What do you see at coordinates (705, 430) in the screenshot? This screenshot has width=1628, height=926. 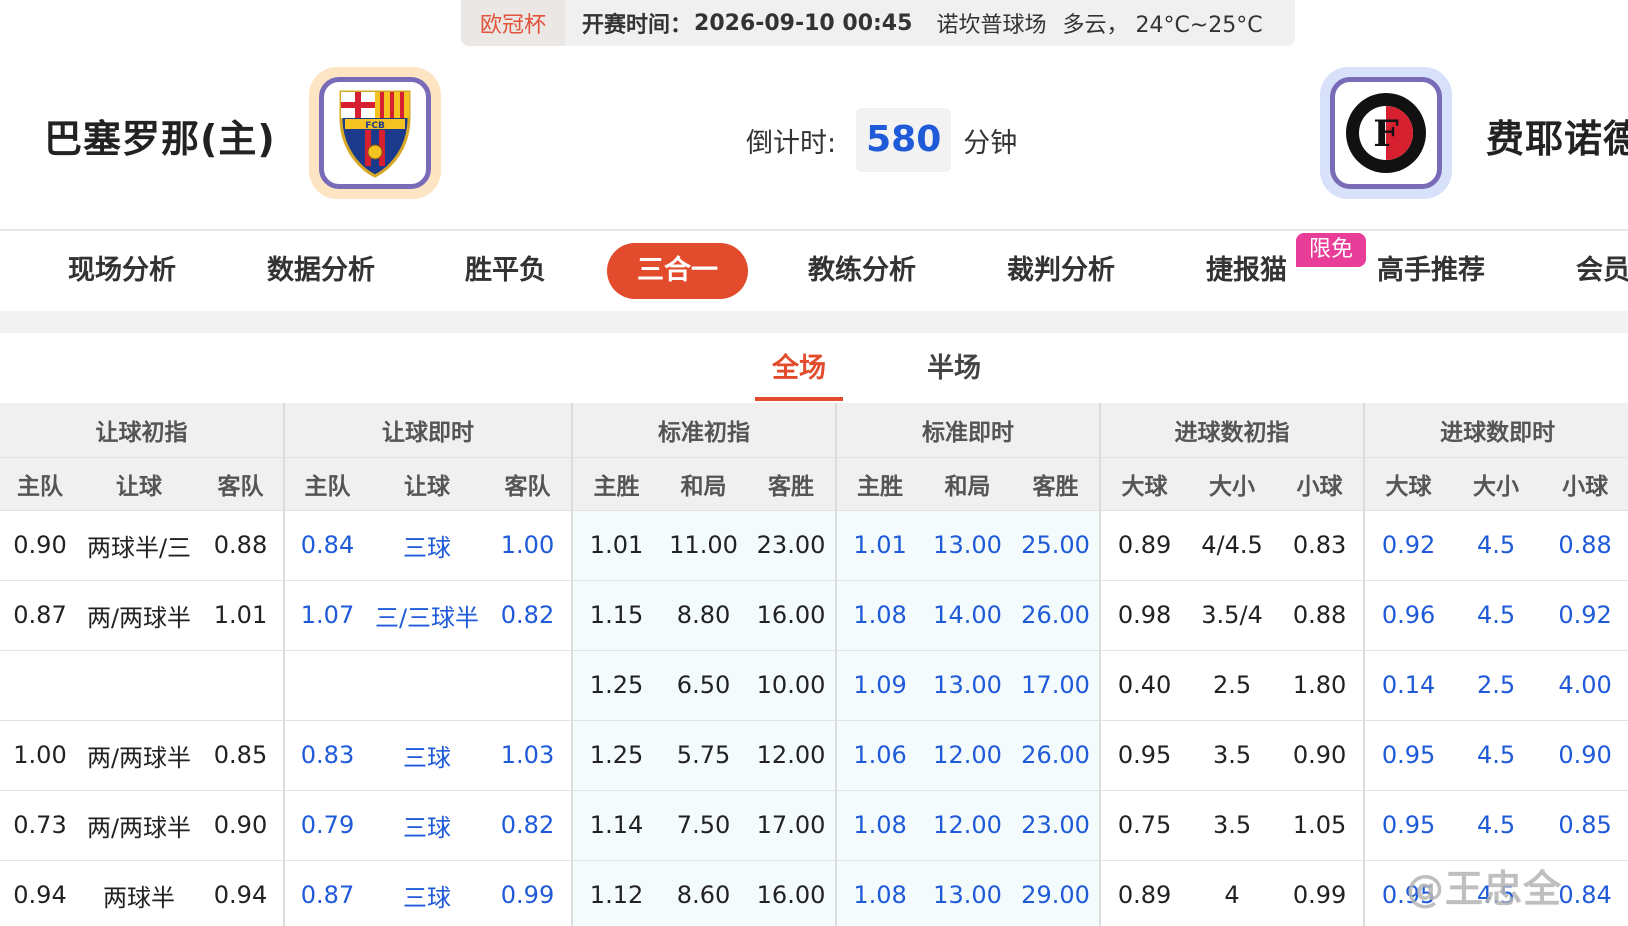 I see `group-standard-open: 标准初指` at bounding box center [705, 430].